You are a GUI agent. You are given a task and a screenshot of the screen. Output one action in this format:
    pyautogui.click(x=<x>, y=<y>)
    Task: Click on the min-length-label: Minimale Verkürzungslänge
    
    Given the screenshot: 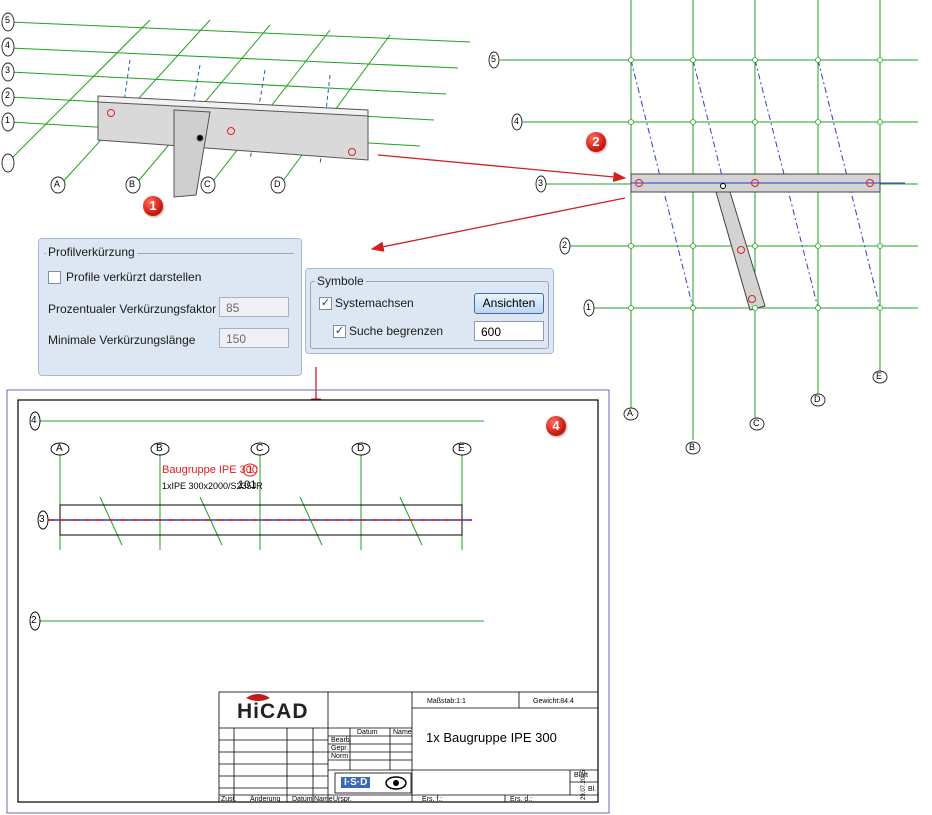 What is the action you would take?
    pyautogui.click(x=122, y=340)
    